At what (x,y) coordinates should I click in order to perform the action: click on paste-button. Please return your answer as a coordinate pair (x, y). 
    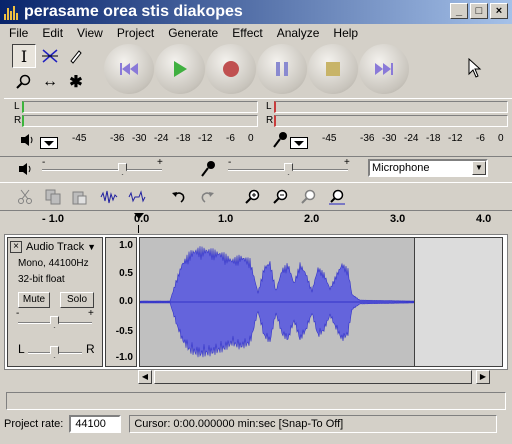
    Looking at the image, I should click on (79, 197).